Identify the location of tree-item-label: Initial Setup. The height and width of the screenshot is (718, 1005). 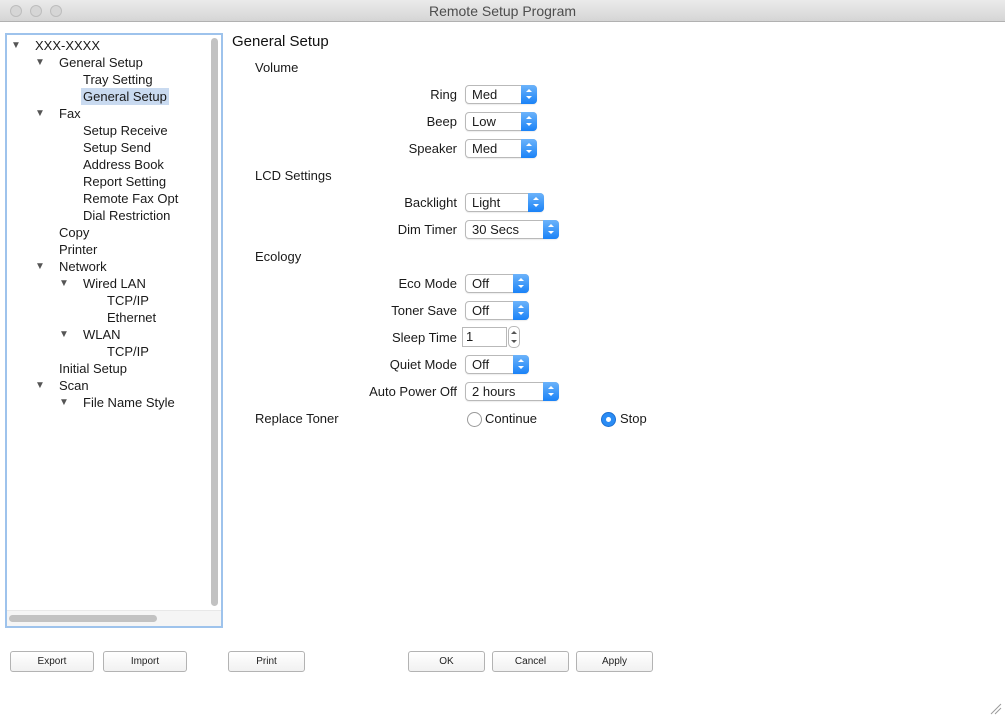
(93, 368).